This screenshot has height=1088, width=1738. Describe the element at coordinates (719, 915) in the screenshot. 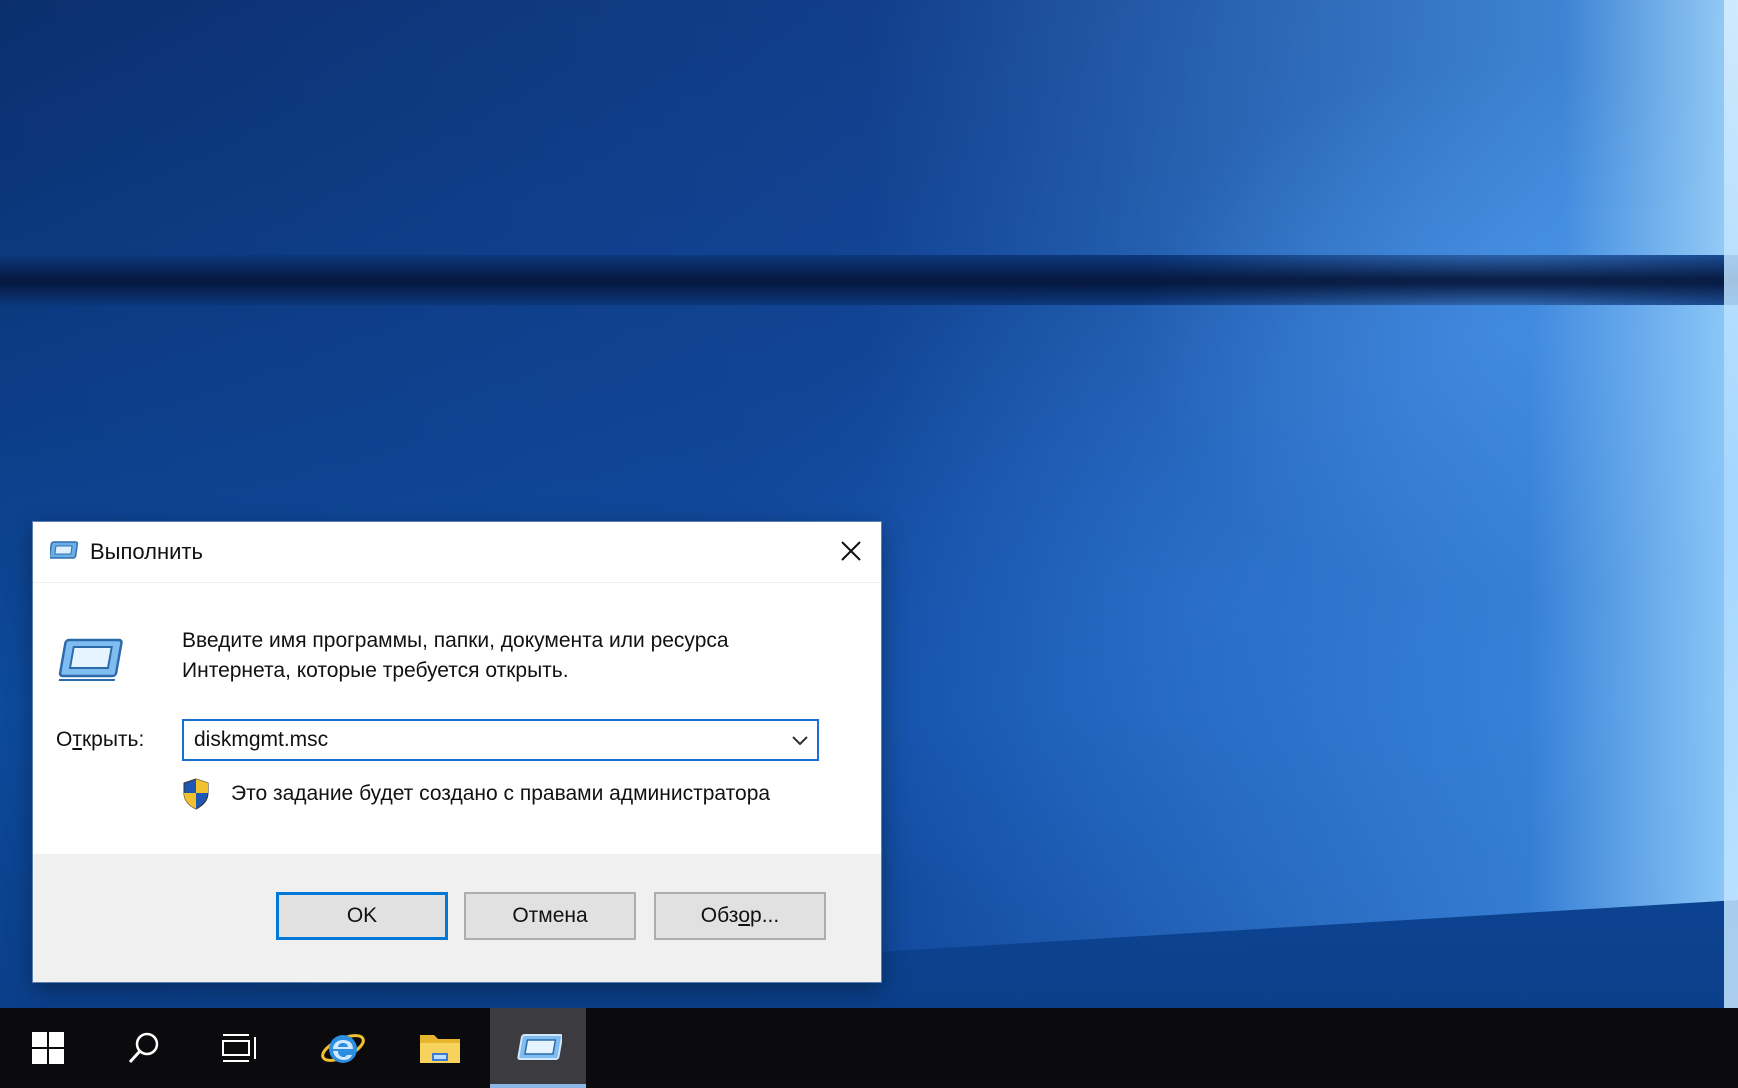

I see `browse-label-prefix: Обз` at that location.